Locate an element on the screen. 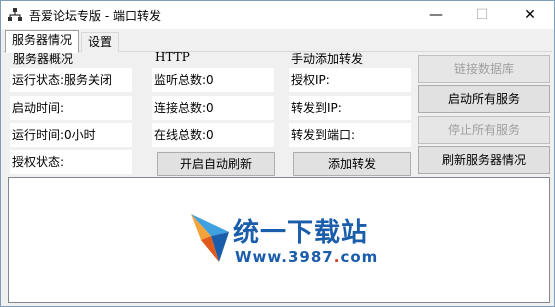 The height and width of the screenshot is (307, 555). run-status-field: 运行状态:服务关闭 is located at coordinates (71, 80).